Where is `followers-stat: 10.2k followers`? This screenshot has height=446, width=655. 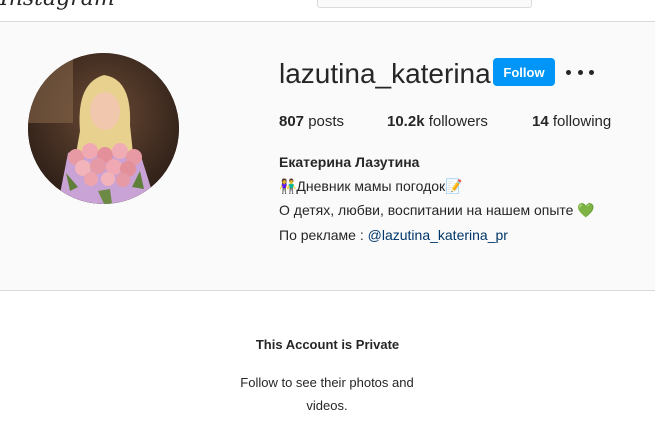 followers-stat: 10.2k followers is located at coordinates (437, 121).